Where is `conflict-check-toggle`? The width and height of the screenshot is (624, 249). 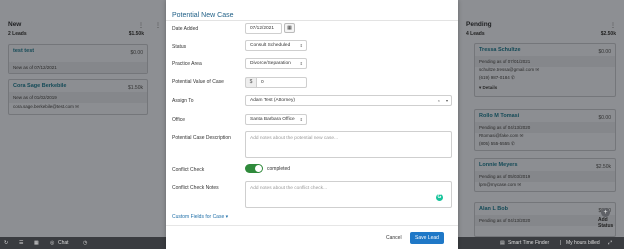
conflict-check-toggle is located at coordinates (254, 168).